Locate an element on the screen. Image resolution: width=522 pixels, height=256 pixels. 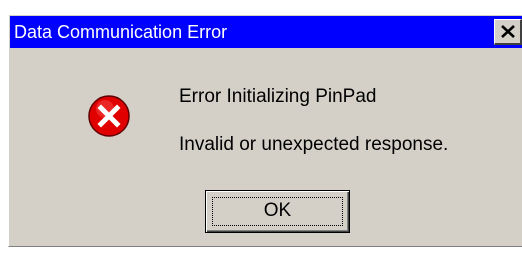
window-title: Data Communication Error is located at coordinates (121, 32).